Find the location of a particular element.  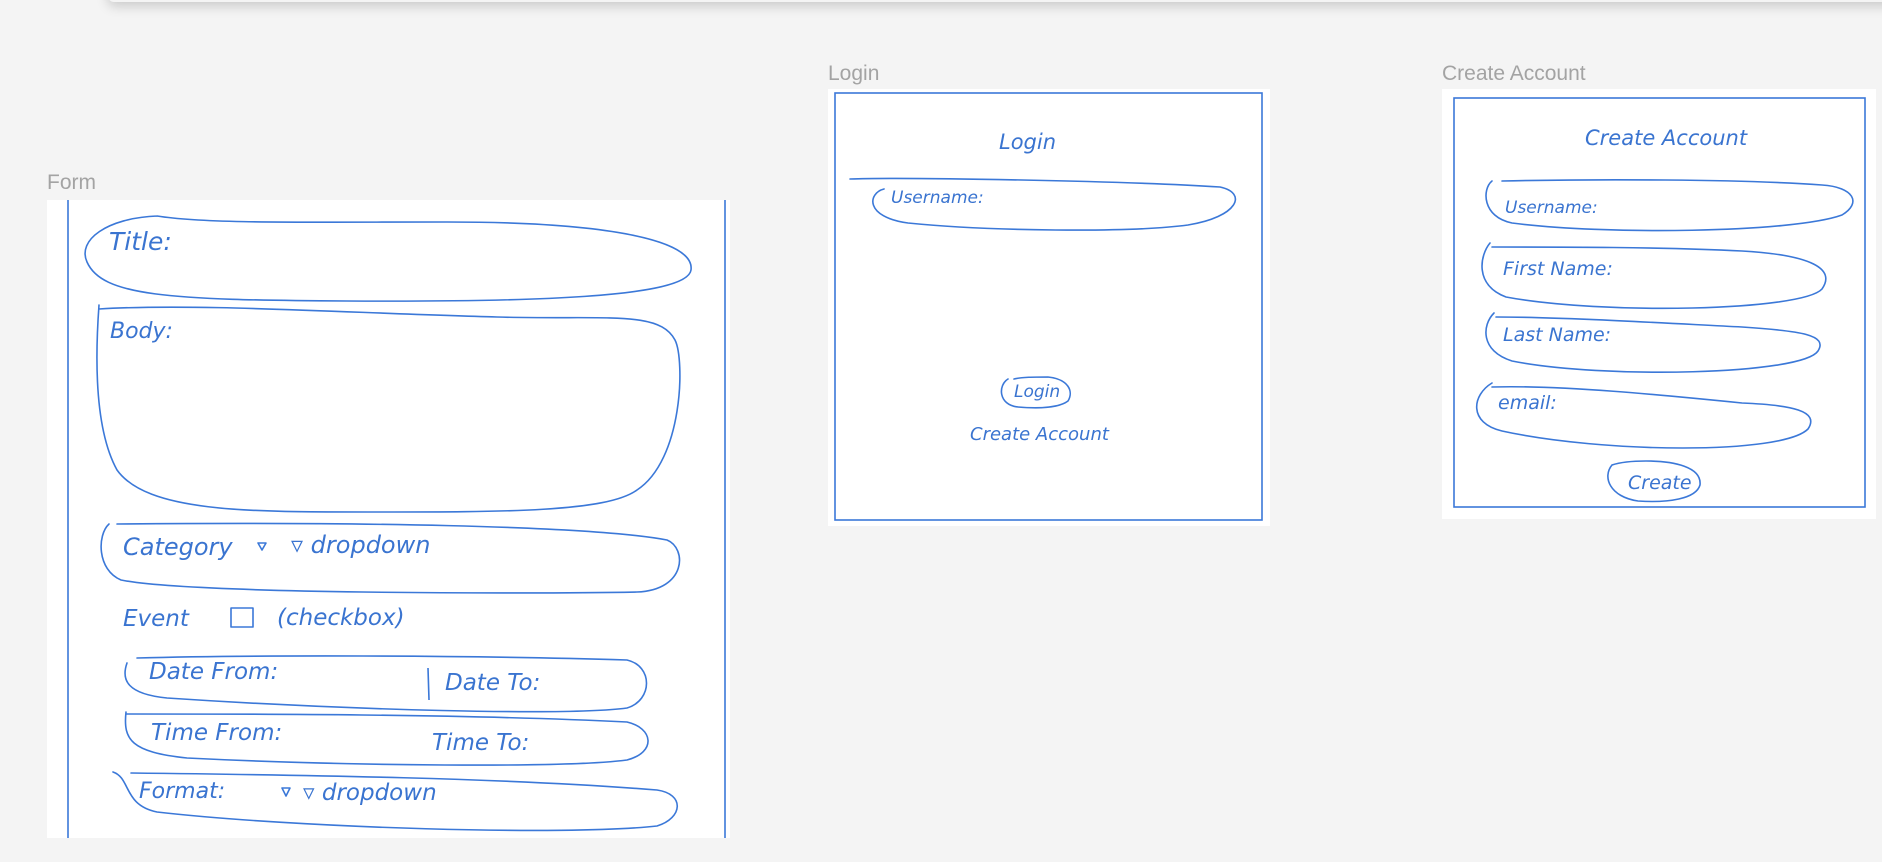

format-dropdown-triangle is located at coordinates (286, 792).